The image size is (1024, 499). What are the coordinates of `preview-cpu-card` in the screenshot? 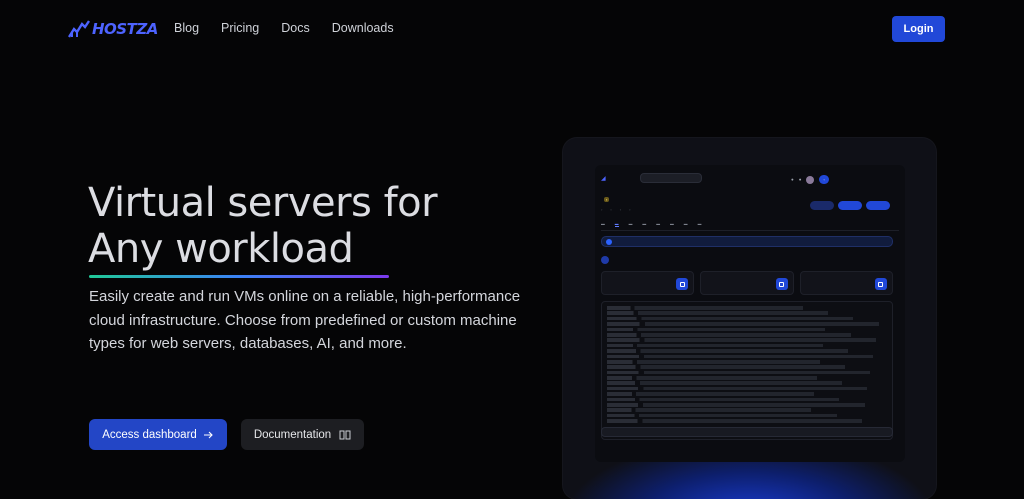 It's located at (648, 283).